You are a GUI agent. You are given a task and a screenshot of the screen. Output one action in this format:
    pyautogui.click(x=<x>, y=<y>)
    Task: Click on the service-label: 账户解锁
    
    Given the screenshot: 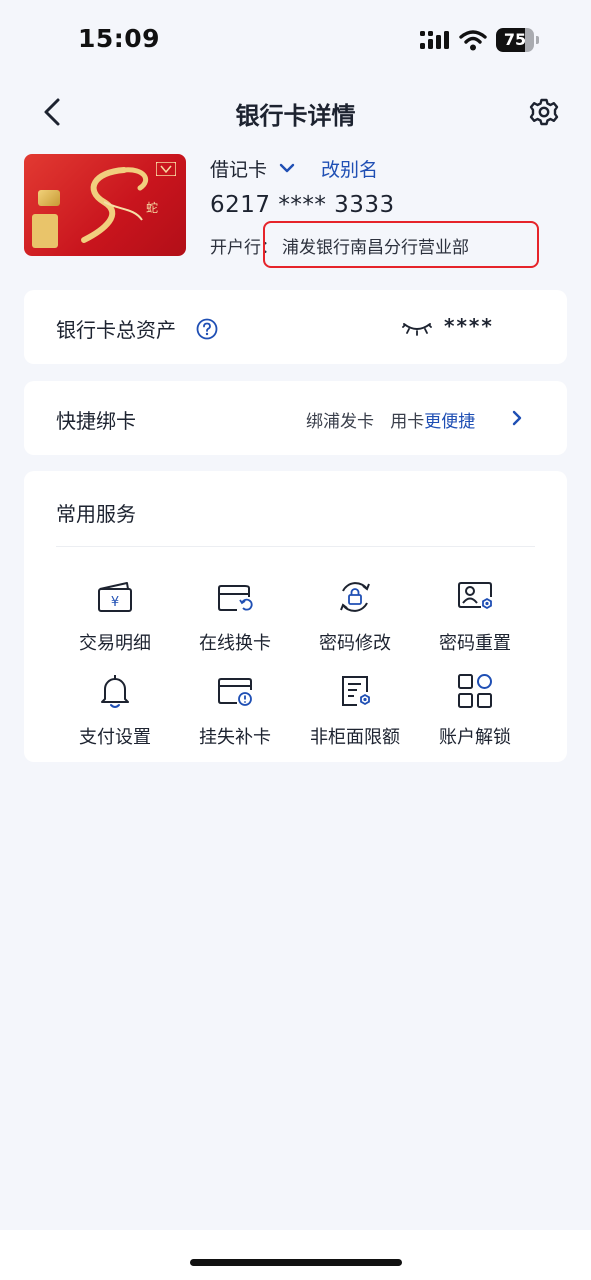 What is the action you would take?
    pyautogui.click(x=475, y=737)
    